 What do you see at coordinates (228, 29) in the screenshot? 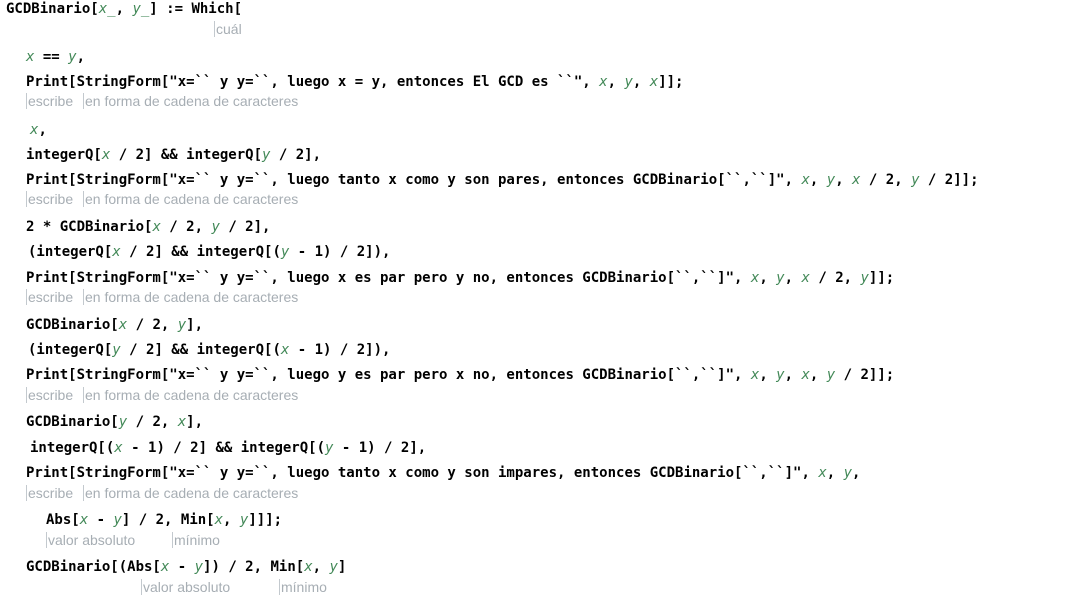
I see `hint-which: cuál` at bounding box center [228, 29].